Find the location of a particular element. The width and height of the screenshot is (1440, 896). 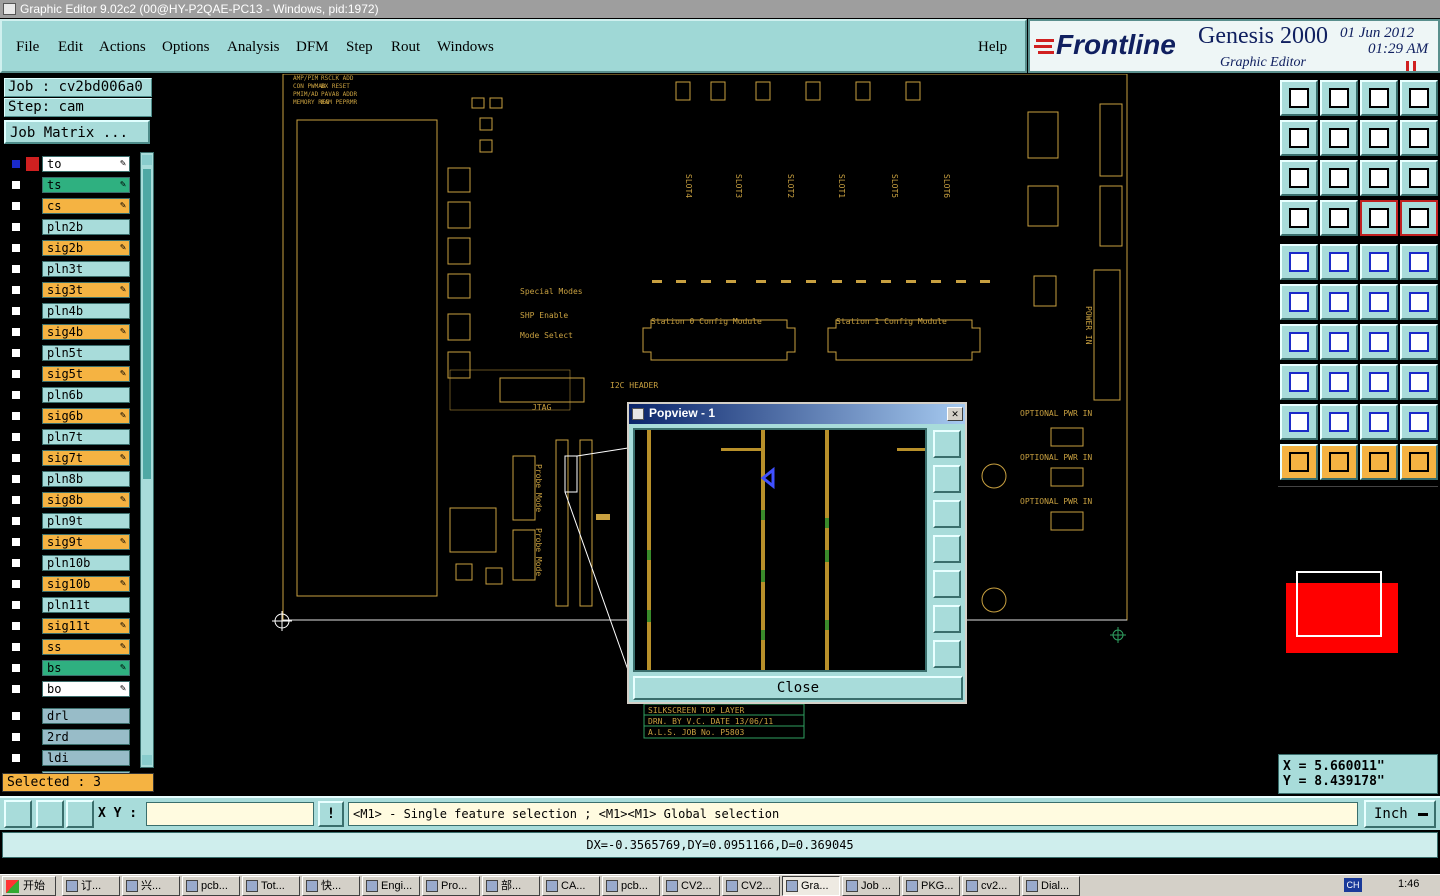

select-net-button is located at coordinates (1379, 462).